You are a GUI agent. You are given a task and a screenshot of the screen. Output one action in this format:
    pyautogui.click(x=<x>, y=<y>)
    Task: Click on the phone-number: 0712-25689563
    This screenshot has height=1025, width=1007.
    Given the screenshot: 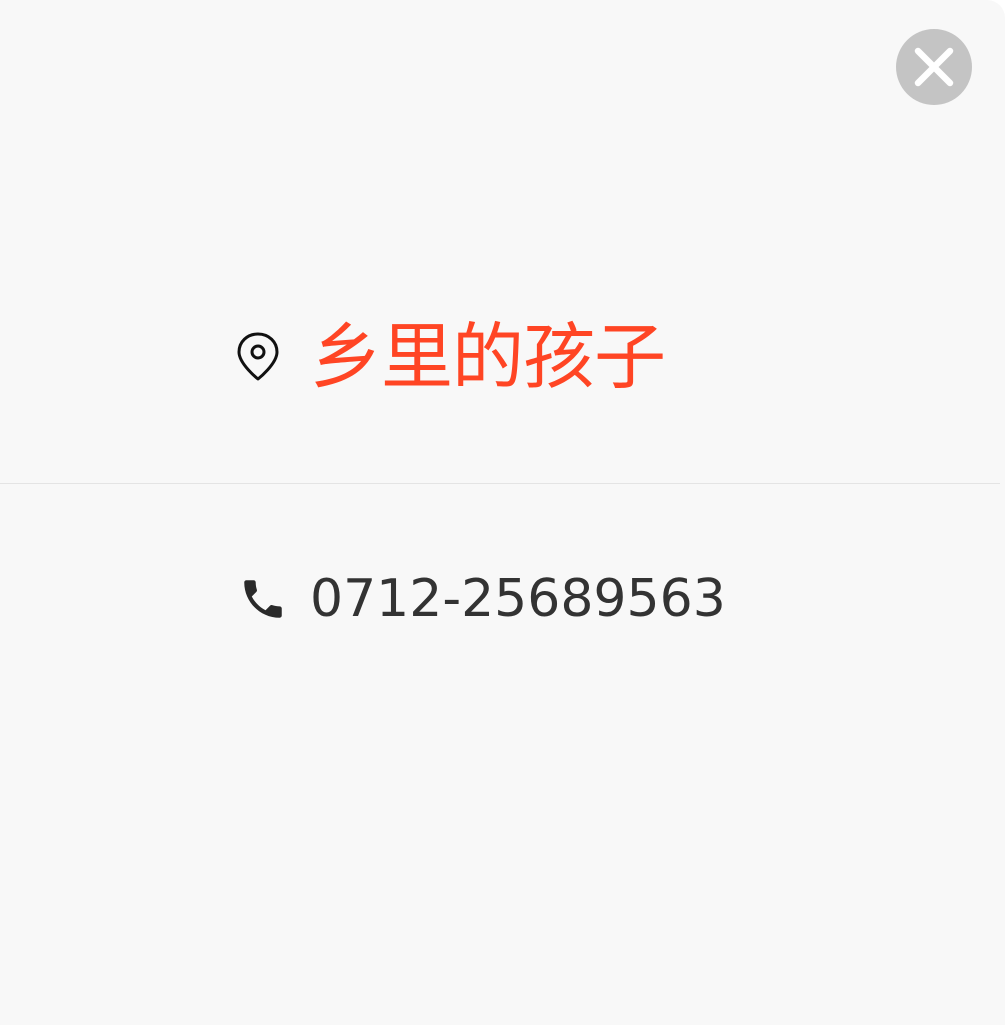 What is the action you would take?
    pyautogui.click(x=518, y=599)
    